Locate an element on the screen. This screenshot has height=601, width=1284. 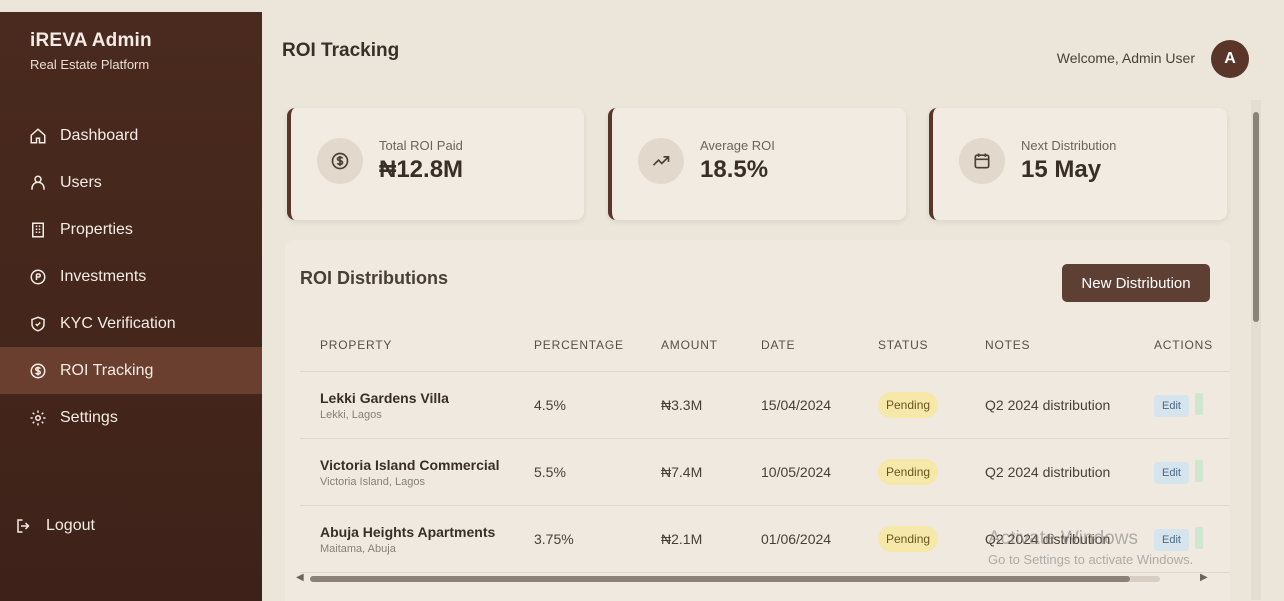
sidebar-item-users: Users is located at coordinates (131, 182).